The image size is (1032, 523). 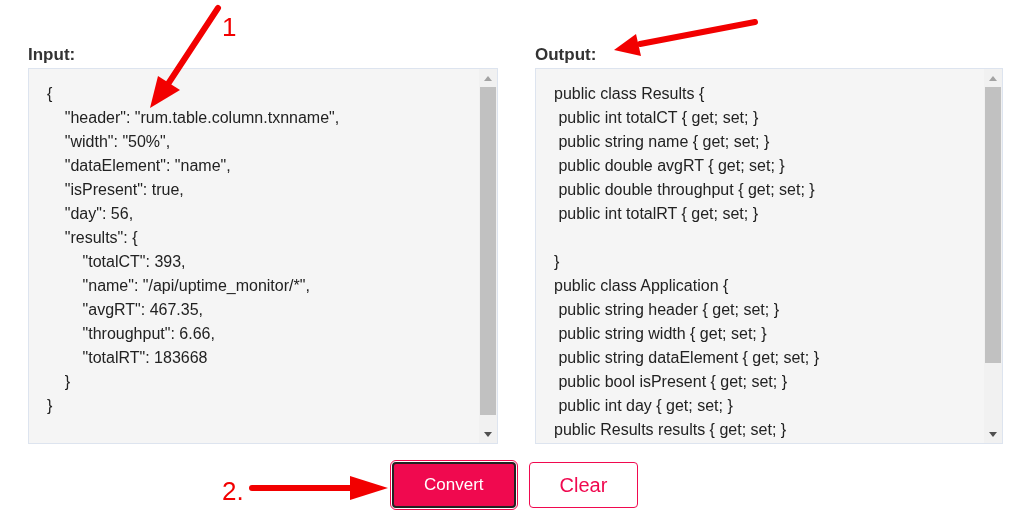 What do you see at coordinates (233, 491) in the screenshot?
I see `annotation-number: 2.` at bounding box center [233, 491].